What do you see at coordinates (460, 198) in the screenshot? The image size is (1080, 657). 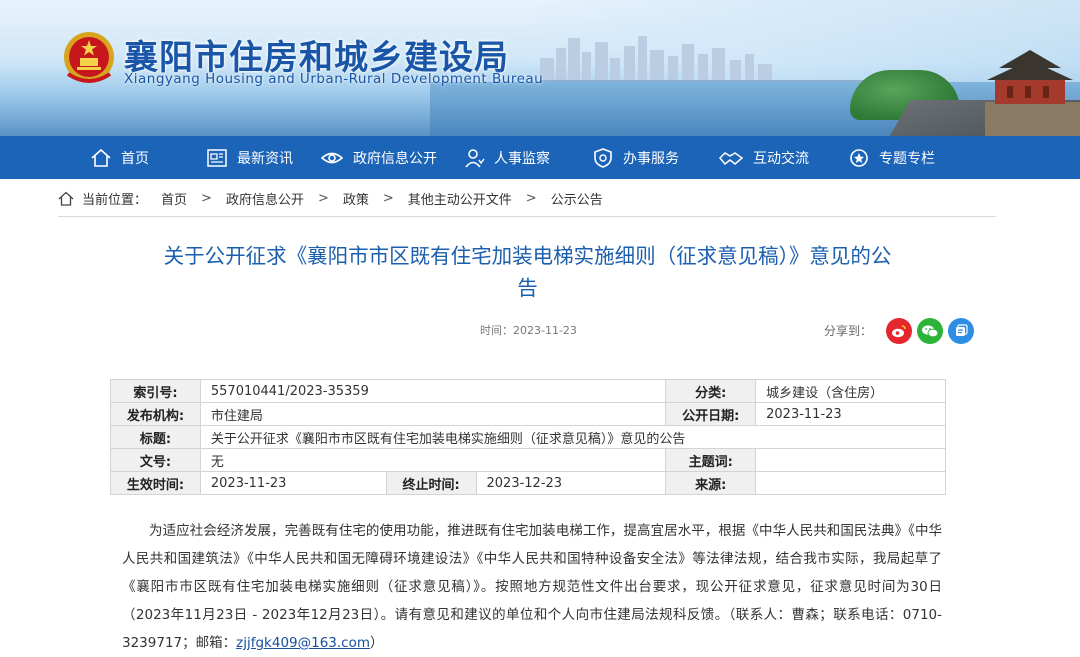 I see `breadcrumb-link-other-files: 其他主动公开文件` at bounding box center [460, 198].